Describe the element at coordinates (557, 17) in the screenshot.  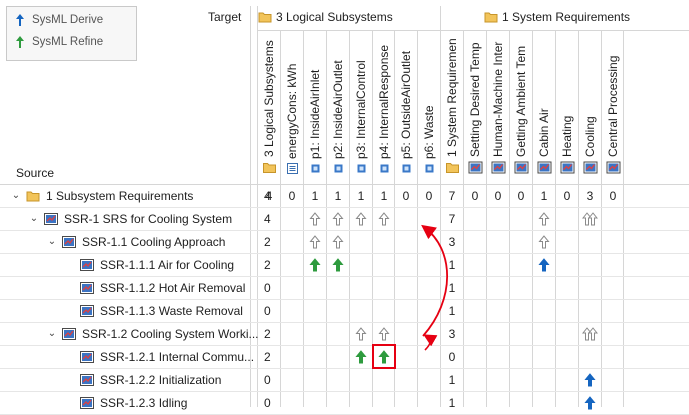
I see `column-group-system-requirements: 1 System Requirements` at that location.